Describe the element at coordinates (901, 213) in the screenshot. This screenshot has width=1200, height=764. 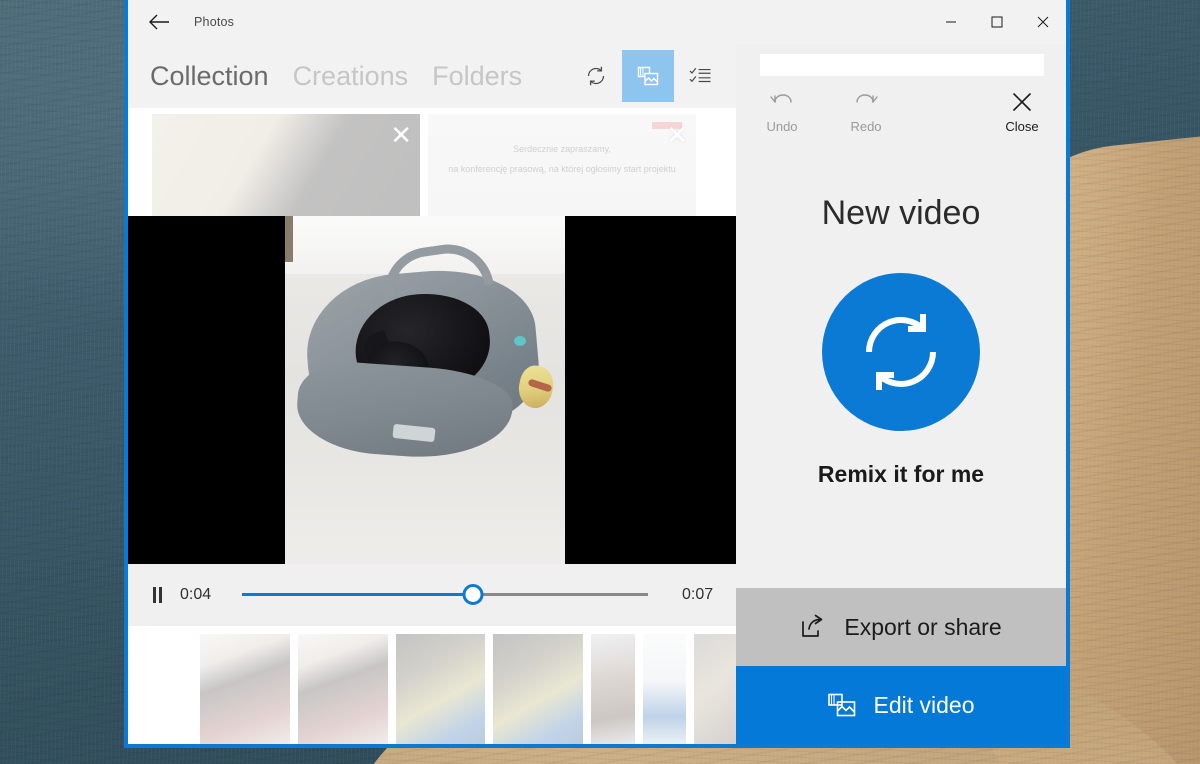
I see `new-video-heading: New video` at that location.